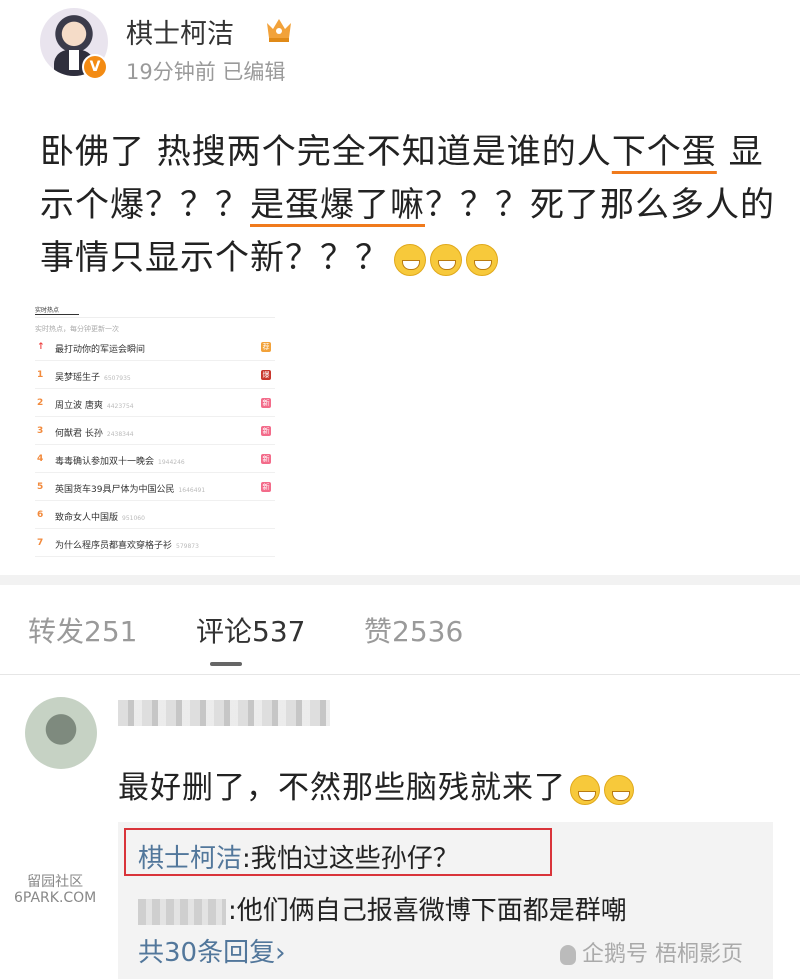 This screenshot has height=979, width=800. I want to click on hot-search-rank: 2, so click(40, 403).